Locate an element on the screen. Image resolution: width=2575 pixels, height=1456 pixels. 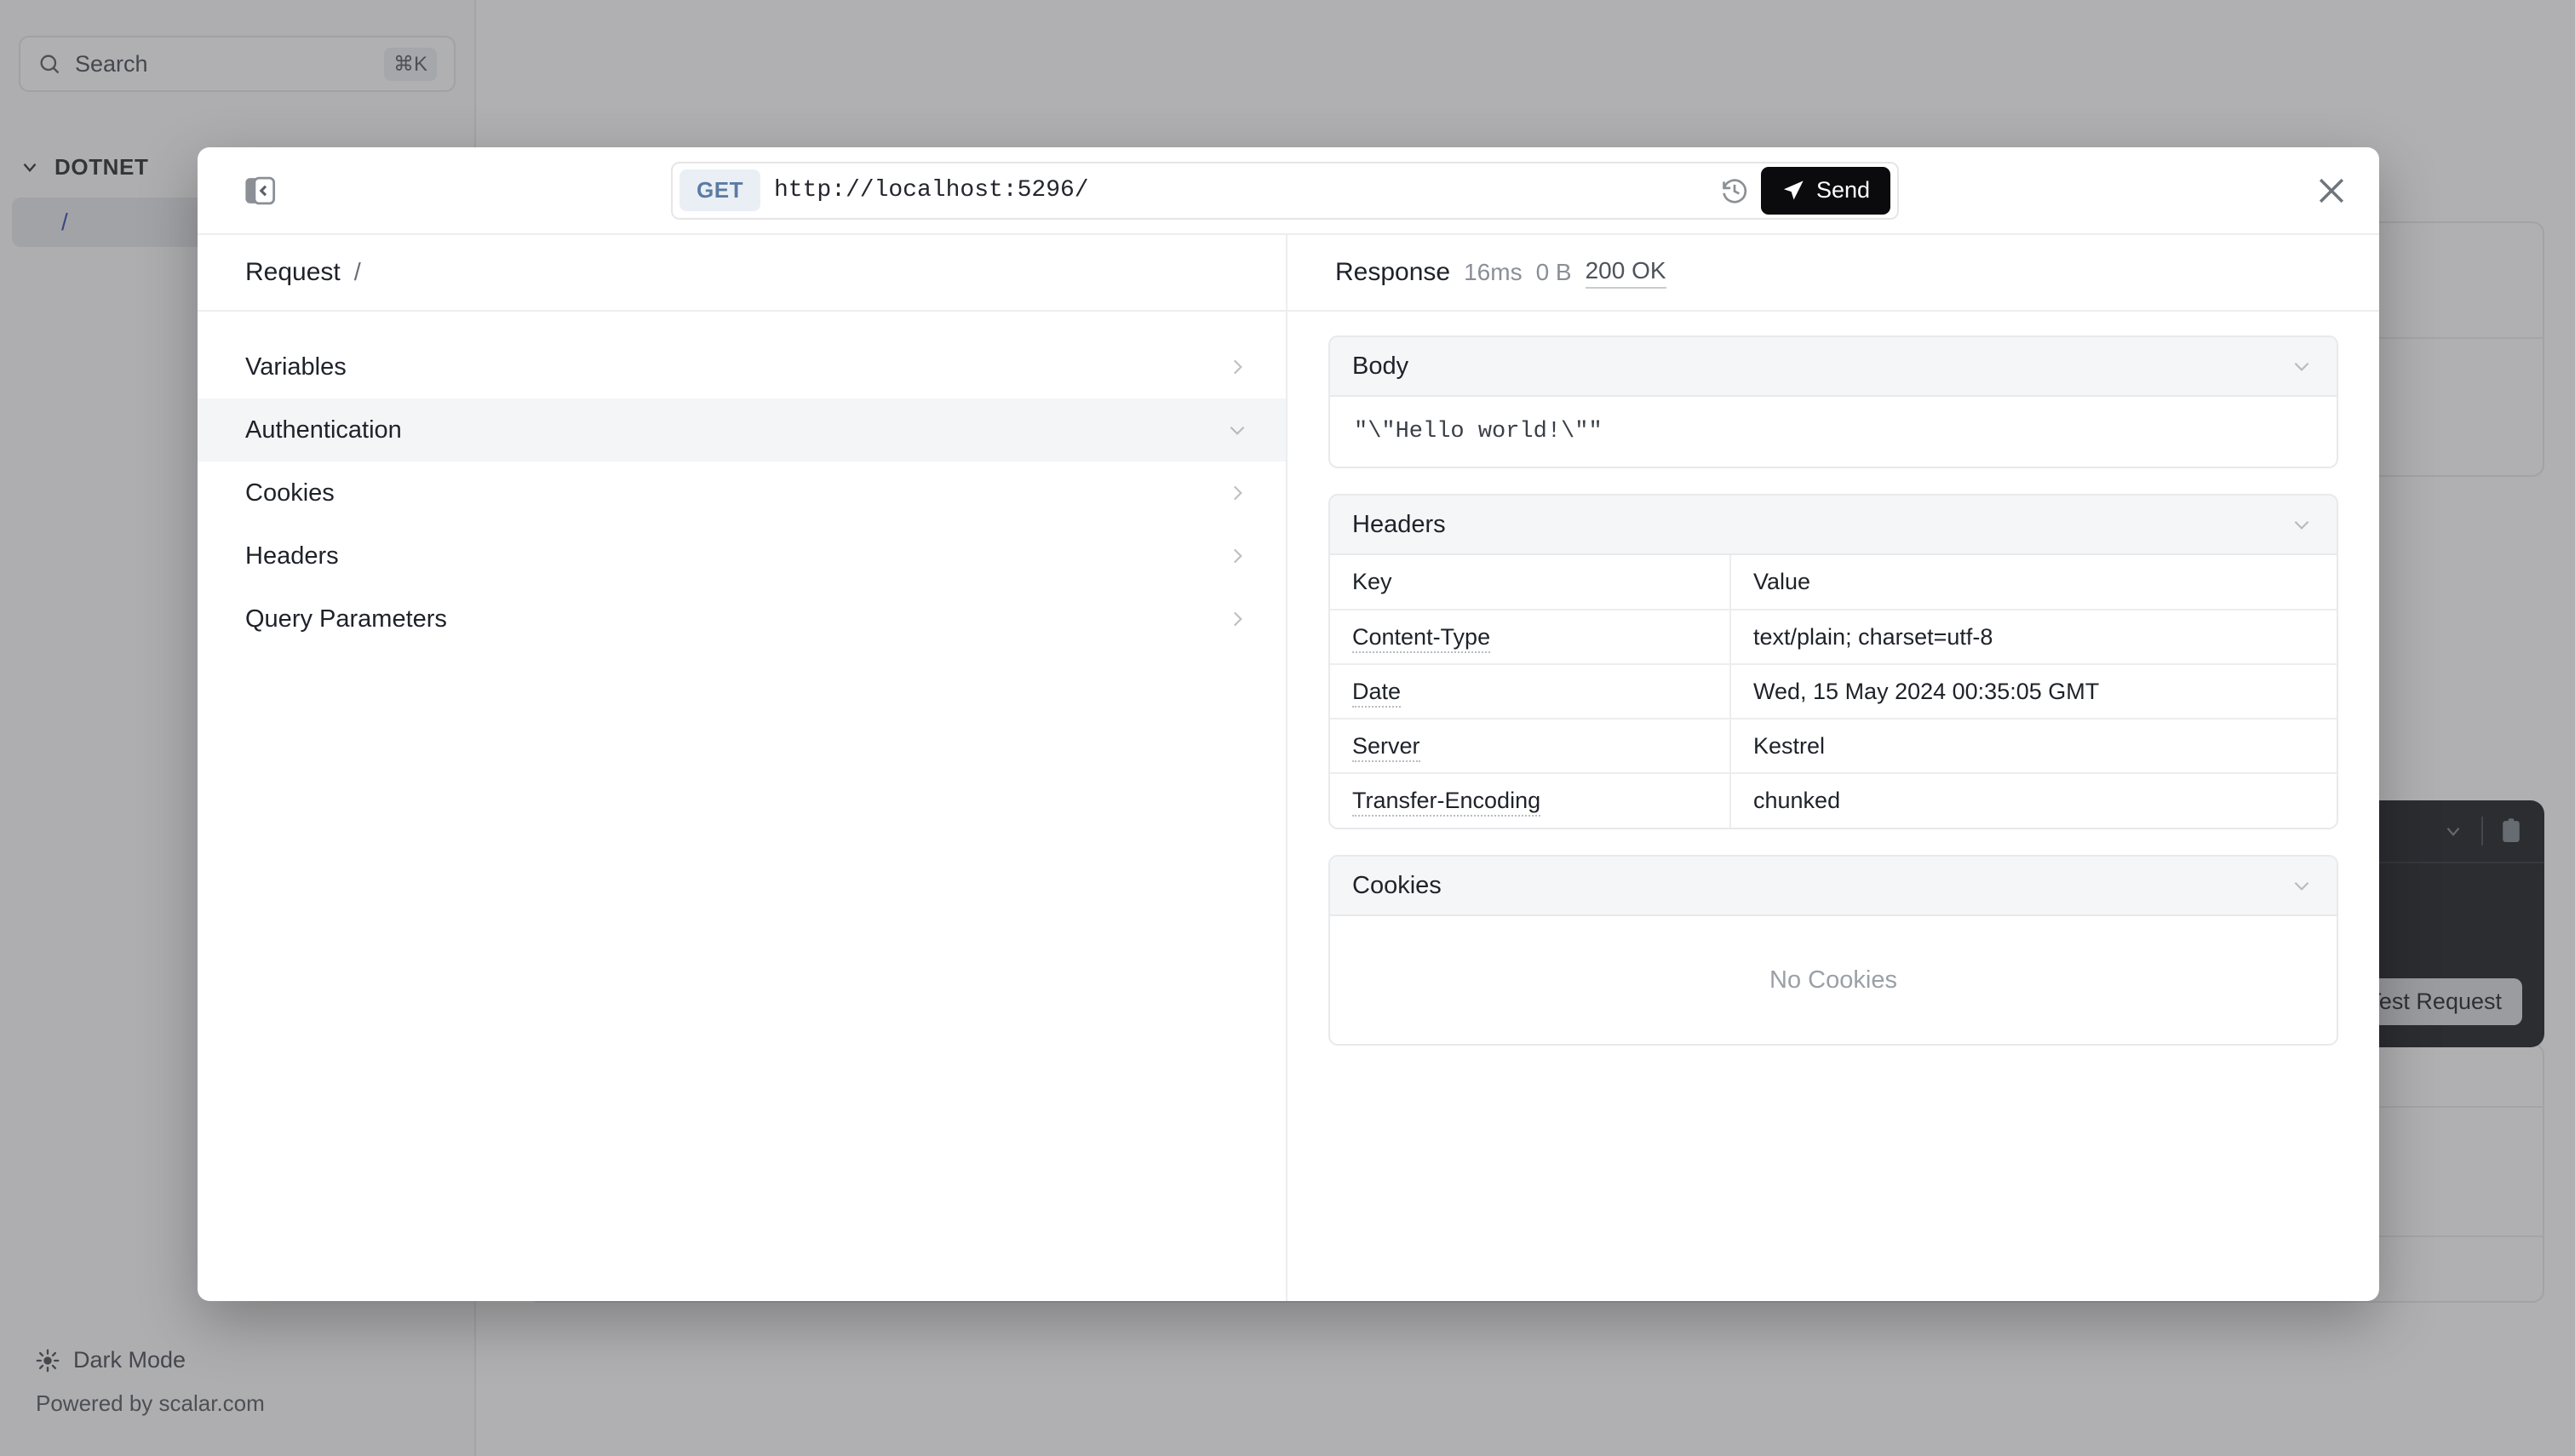
response-panel-header: Response 16ms 0 B 200 OK is located at coordinates (1833, 274).